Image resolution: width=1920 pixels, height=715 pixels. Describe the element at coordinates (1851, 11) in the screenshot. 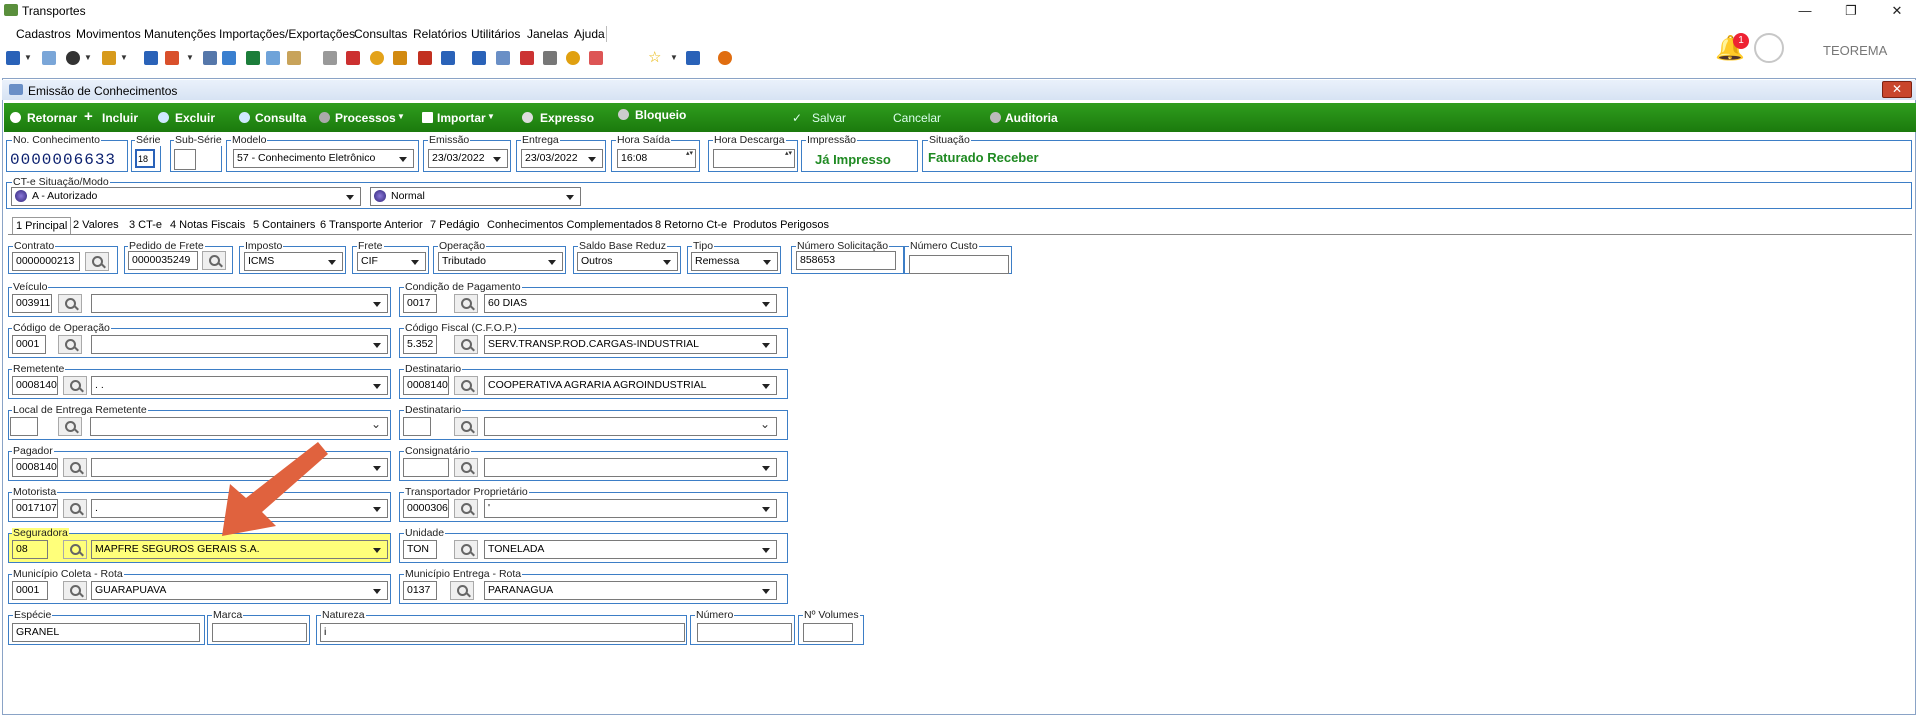

I see `maximize-button: ❐` at that location.